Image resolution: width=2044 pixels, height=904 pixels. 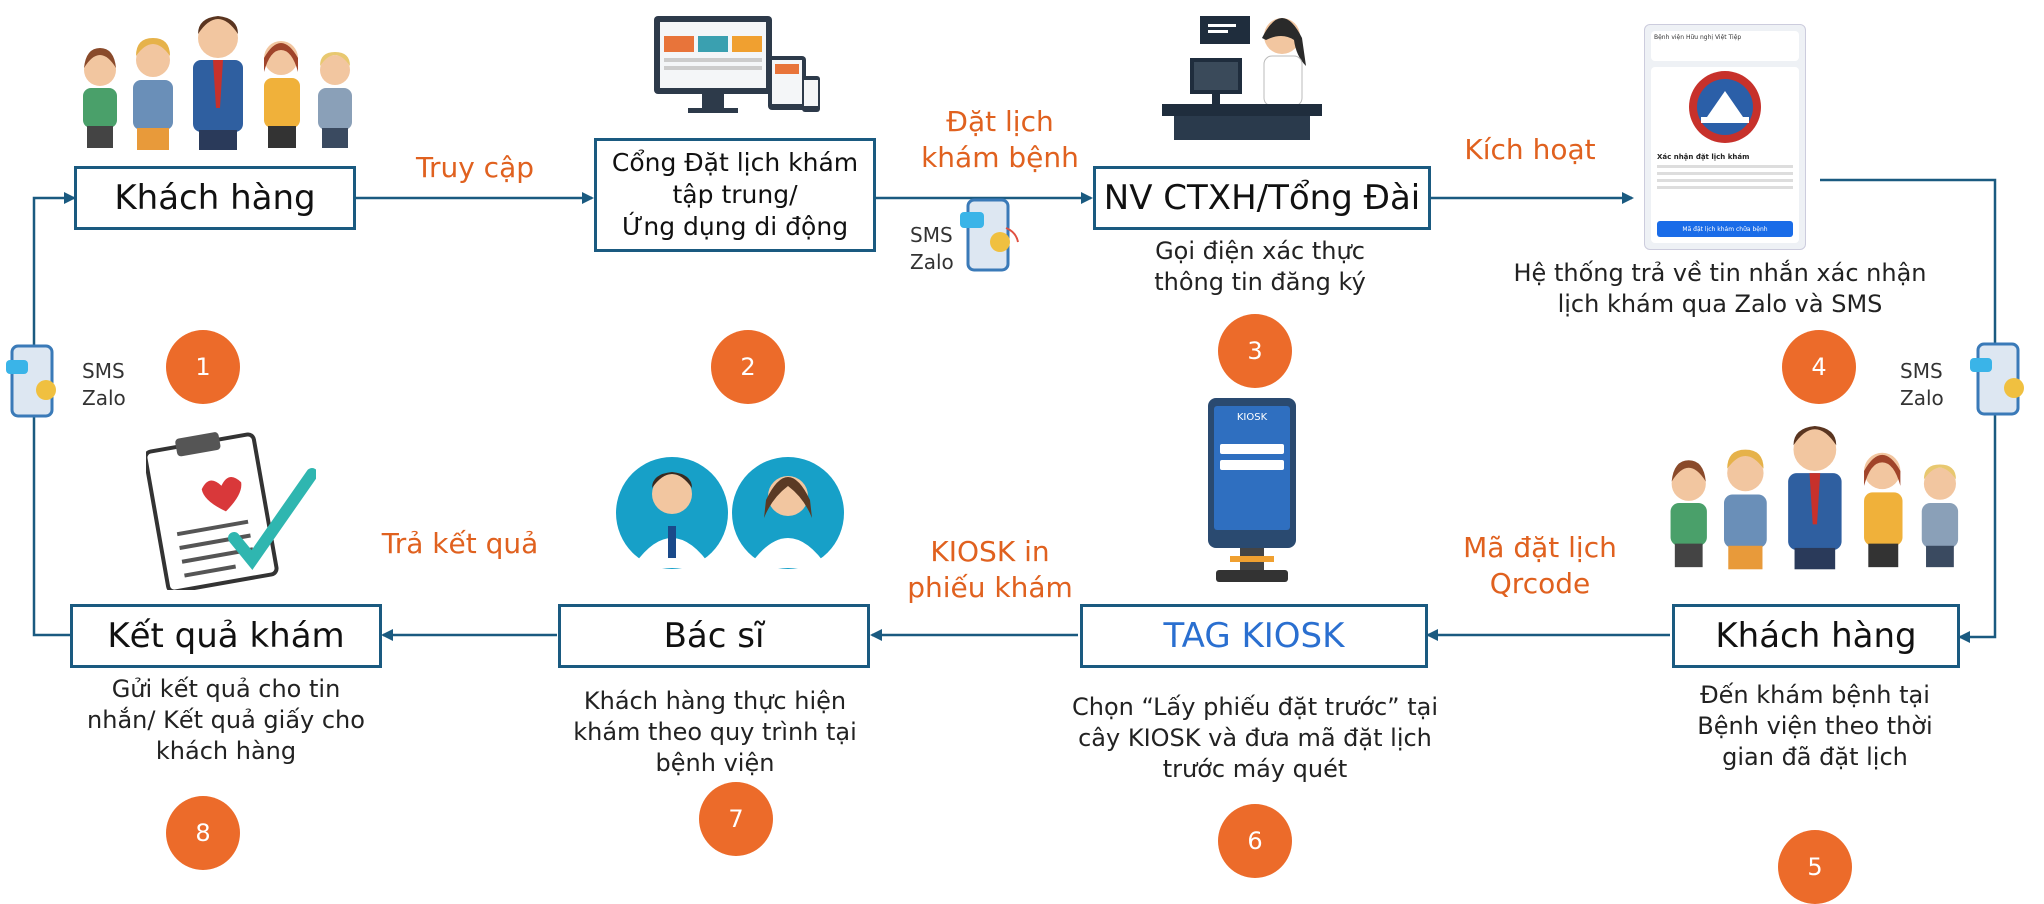 I want to click on edge-label-tra-ket-qua: Trả kết quả, so click(x=460, y=543).